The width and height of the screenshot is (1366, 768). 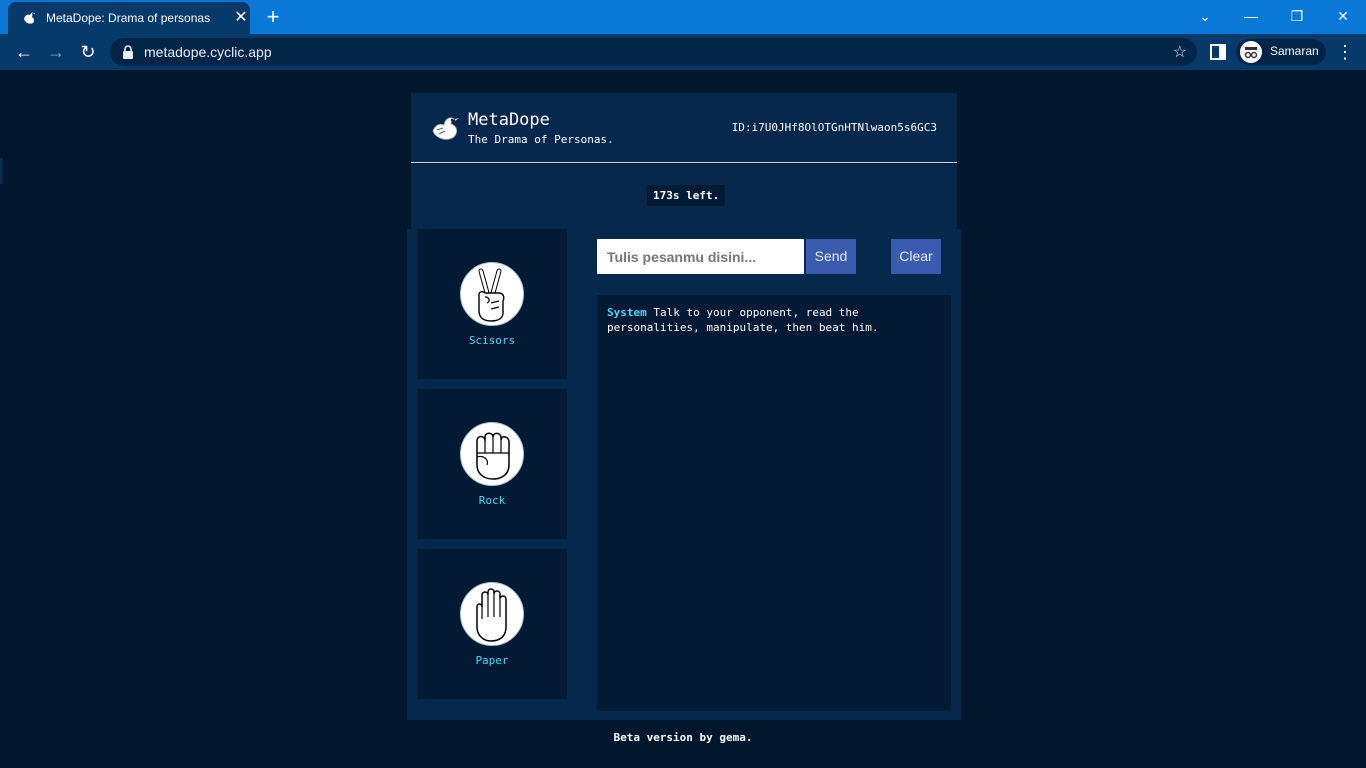 I want to click on tab-close-icon: ✕, so click(x=241, y=18).